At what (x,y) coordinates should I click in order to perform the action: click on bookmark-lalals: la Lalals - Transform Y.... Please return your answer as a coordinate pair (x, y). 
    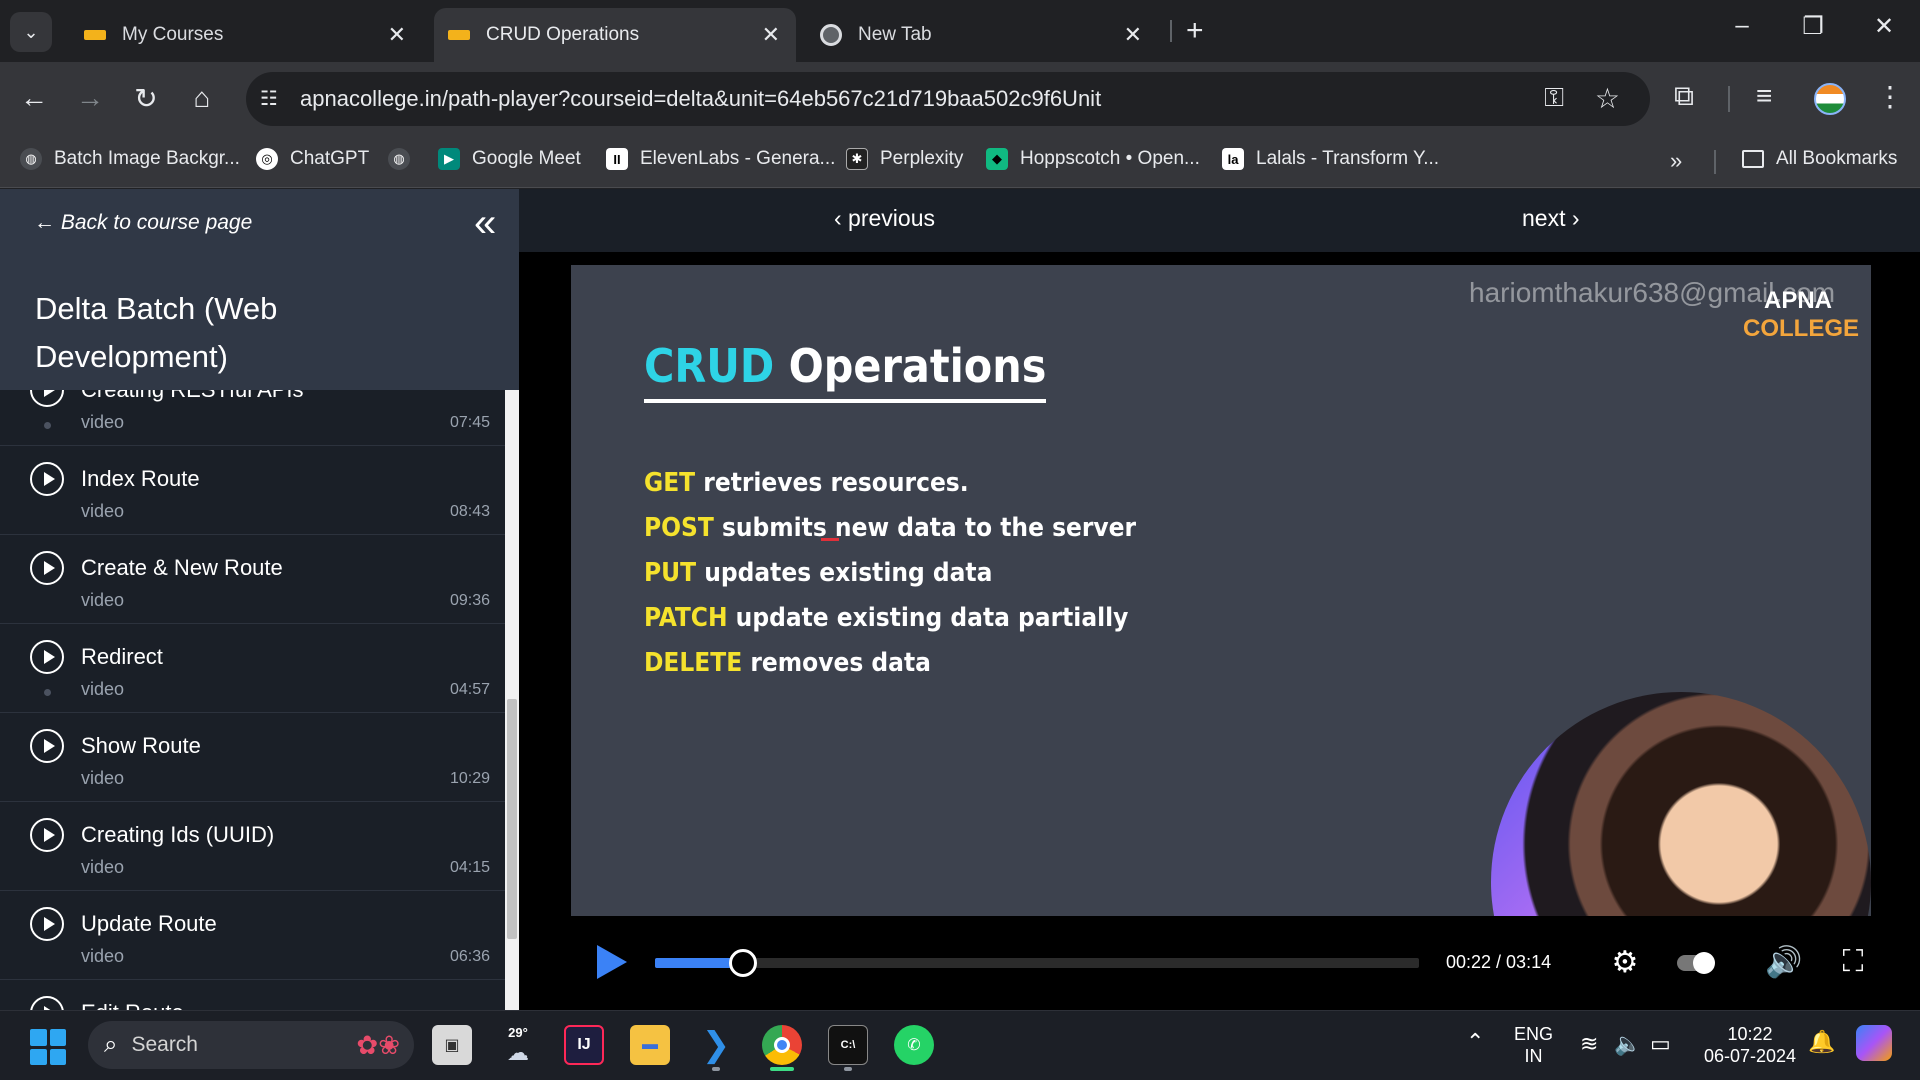
    Looking at the image, I should click on (1330, 159).